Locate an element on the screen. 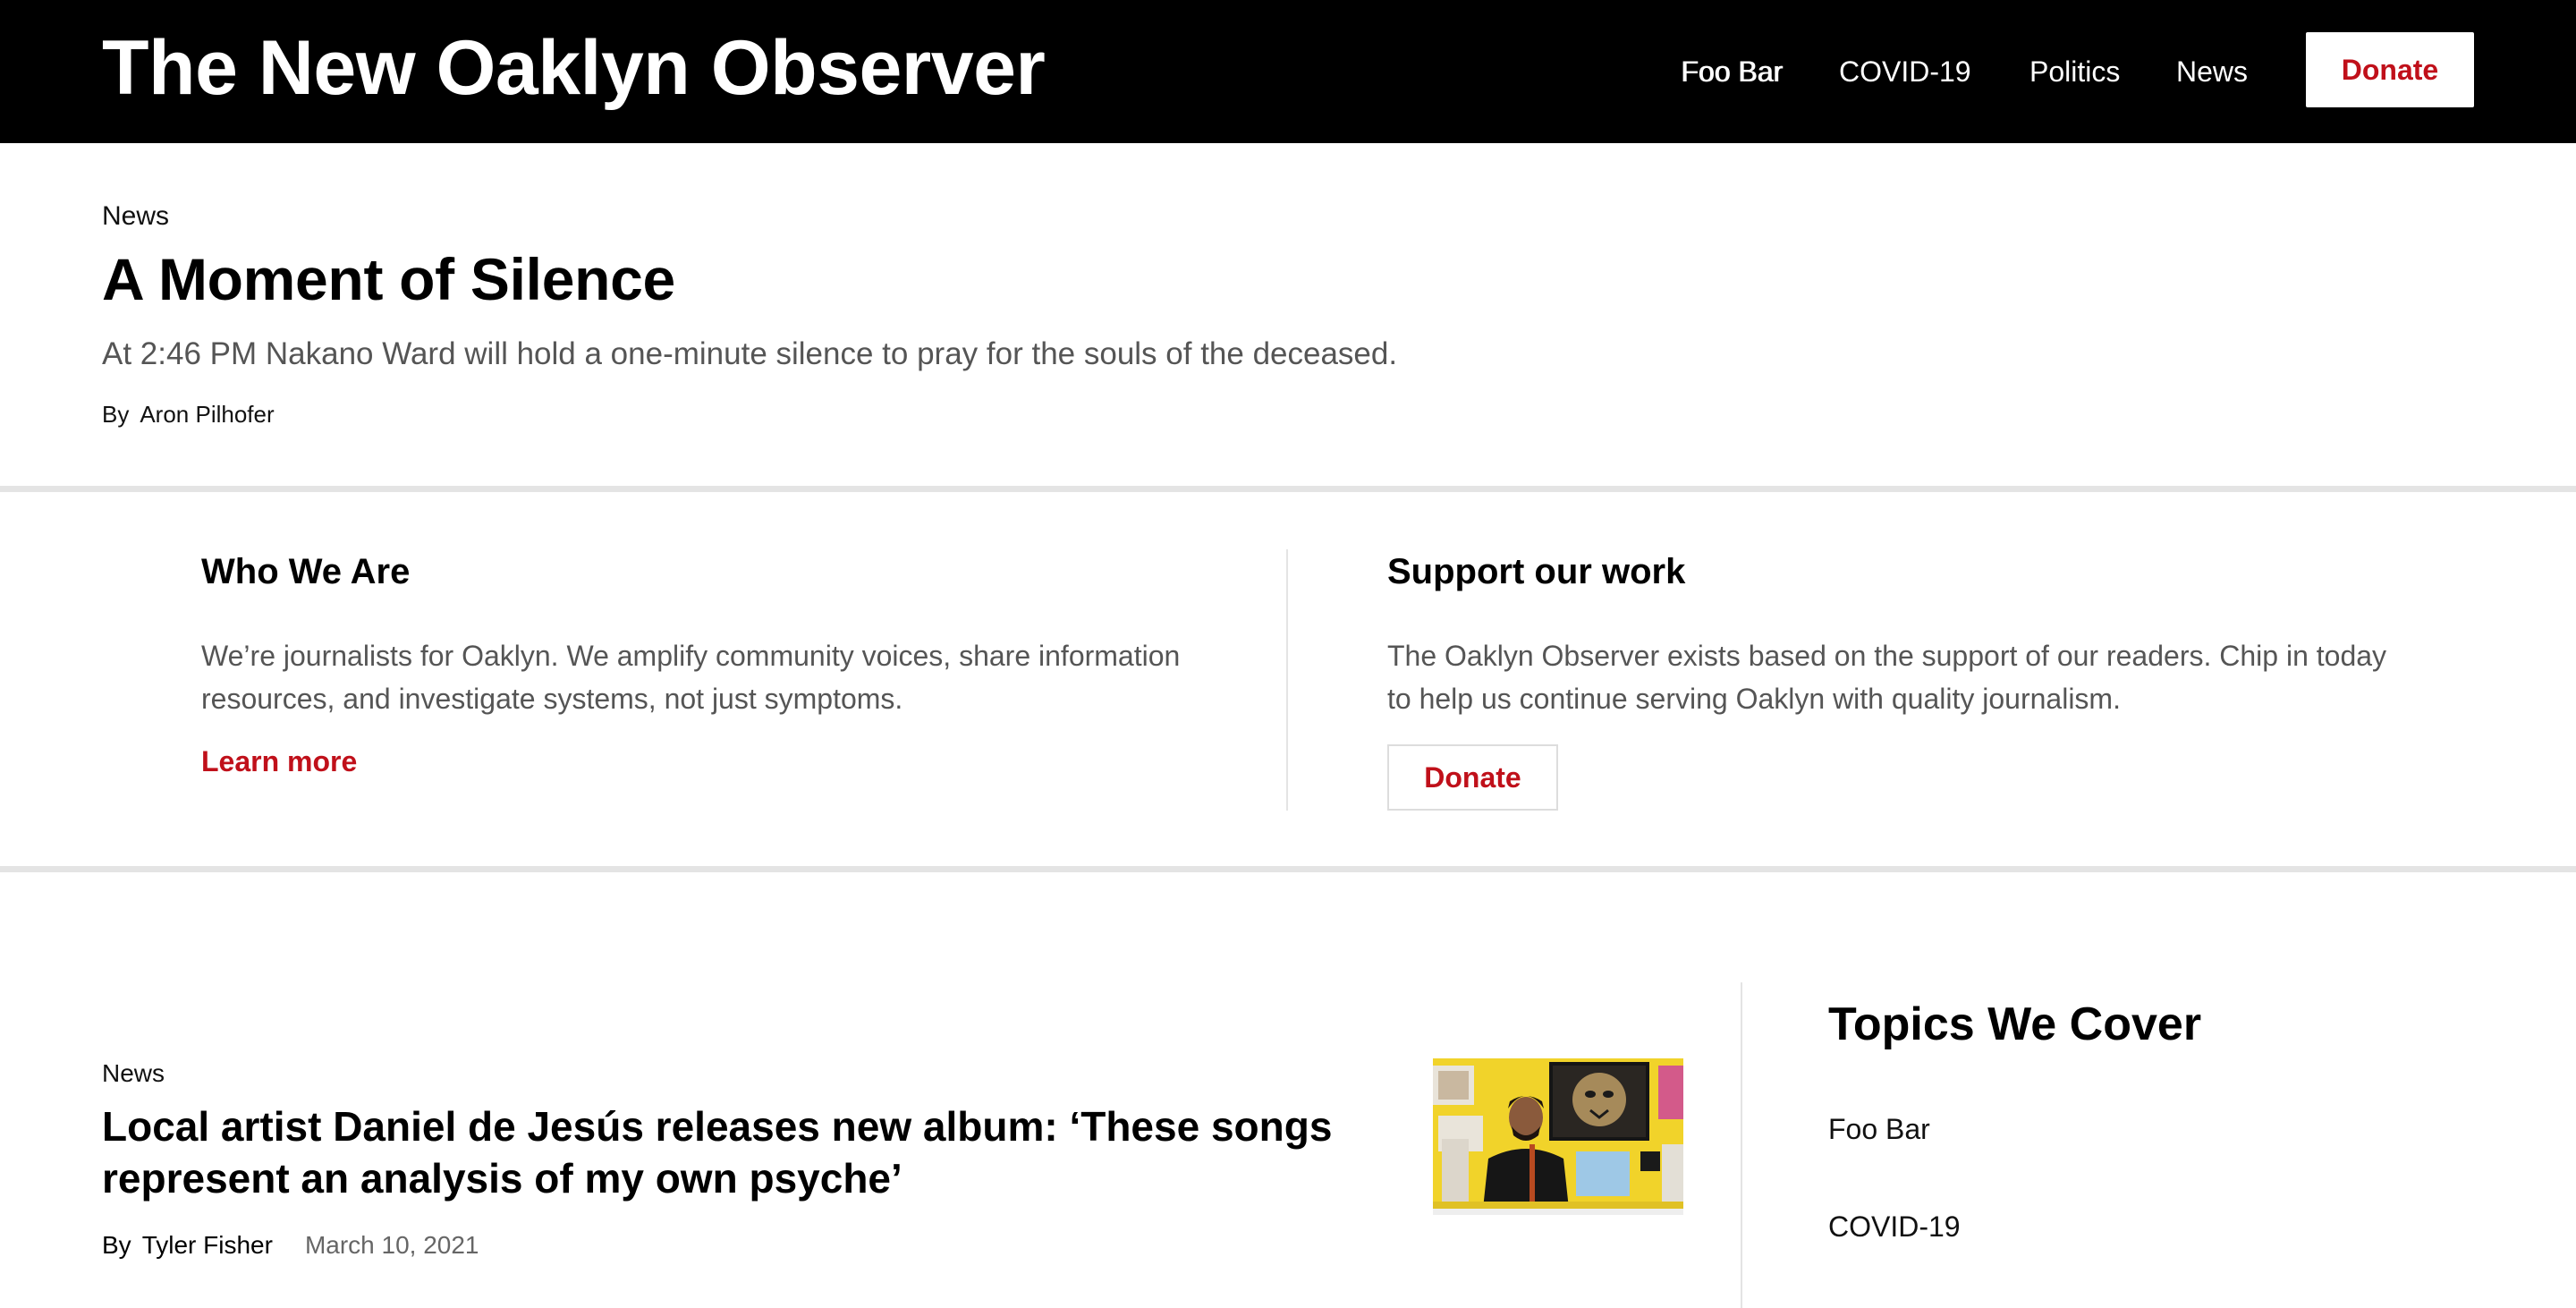 The image size is (2576, 1308). header-donate-button: Donate is located at coordinates (2390, 69).